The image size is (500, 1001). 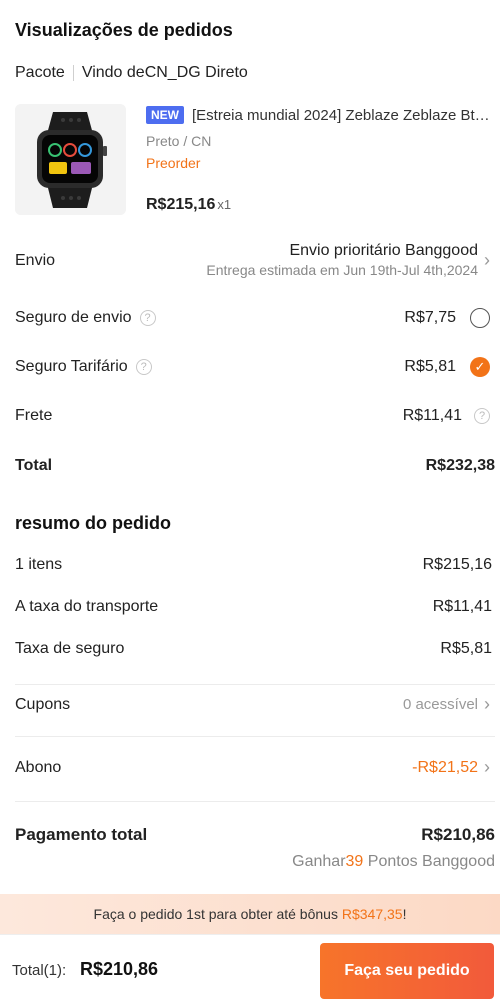 I want to click on payment-total-row: Pagamento total R$210,86, so click(x=255, y=835).